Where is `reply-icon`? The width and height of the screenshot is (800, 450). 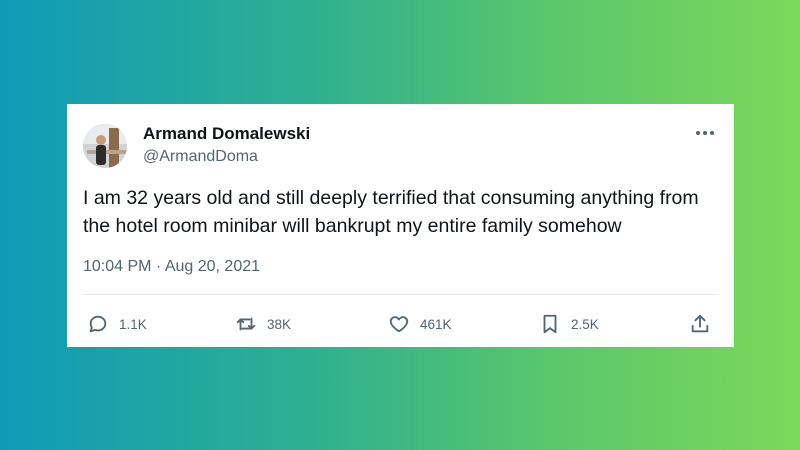 reply-icon is located at coordinates (98, 324).